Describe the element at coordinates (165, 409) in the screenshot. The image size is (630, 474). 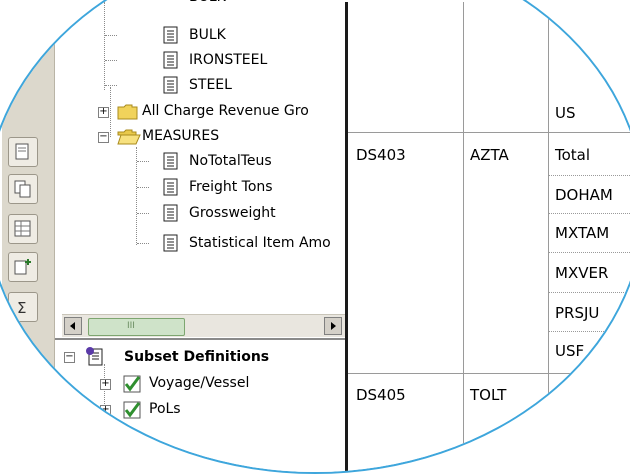
I see `subset-item-label: PoLs` at that location.